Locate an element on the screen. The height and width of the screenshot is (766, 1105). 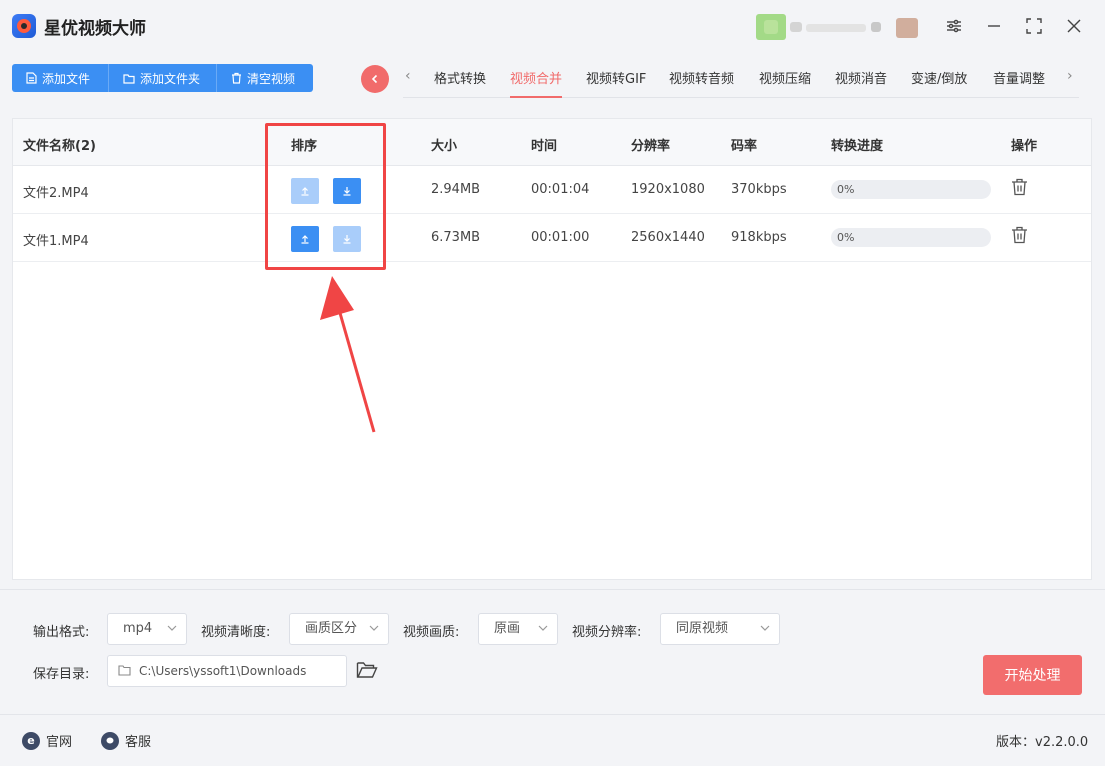
clear-videos-button: 清空视频 is located at coordinates (265, 78).